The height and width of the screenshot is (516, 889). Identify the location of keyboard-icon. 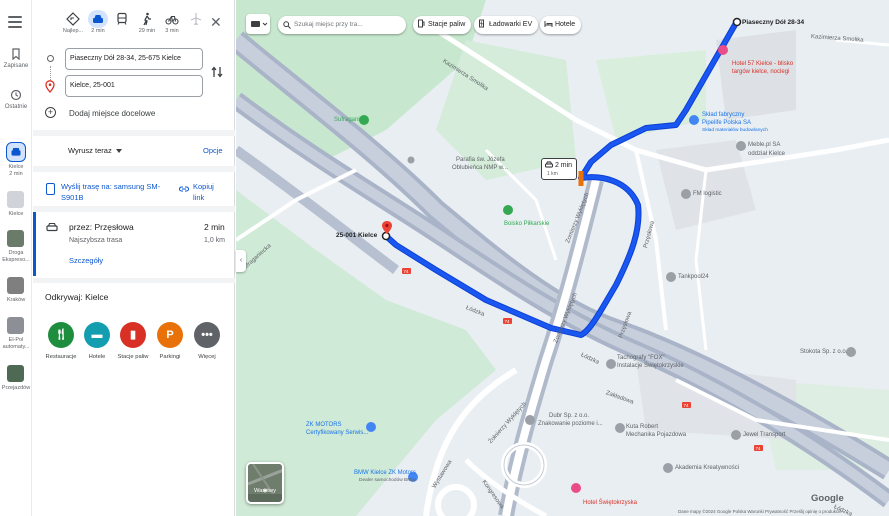
(259, 24).